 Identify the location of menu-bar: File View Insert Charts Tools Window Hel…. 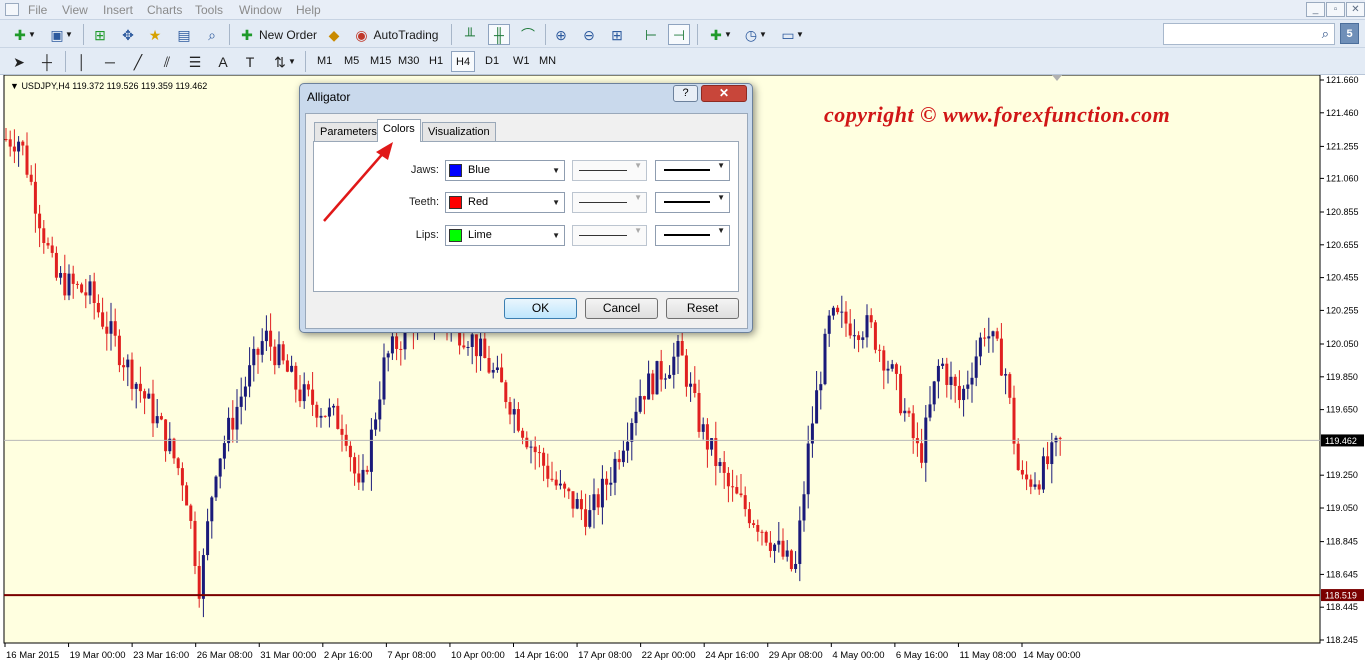
(682, 10).